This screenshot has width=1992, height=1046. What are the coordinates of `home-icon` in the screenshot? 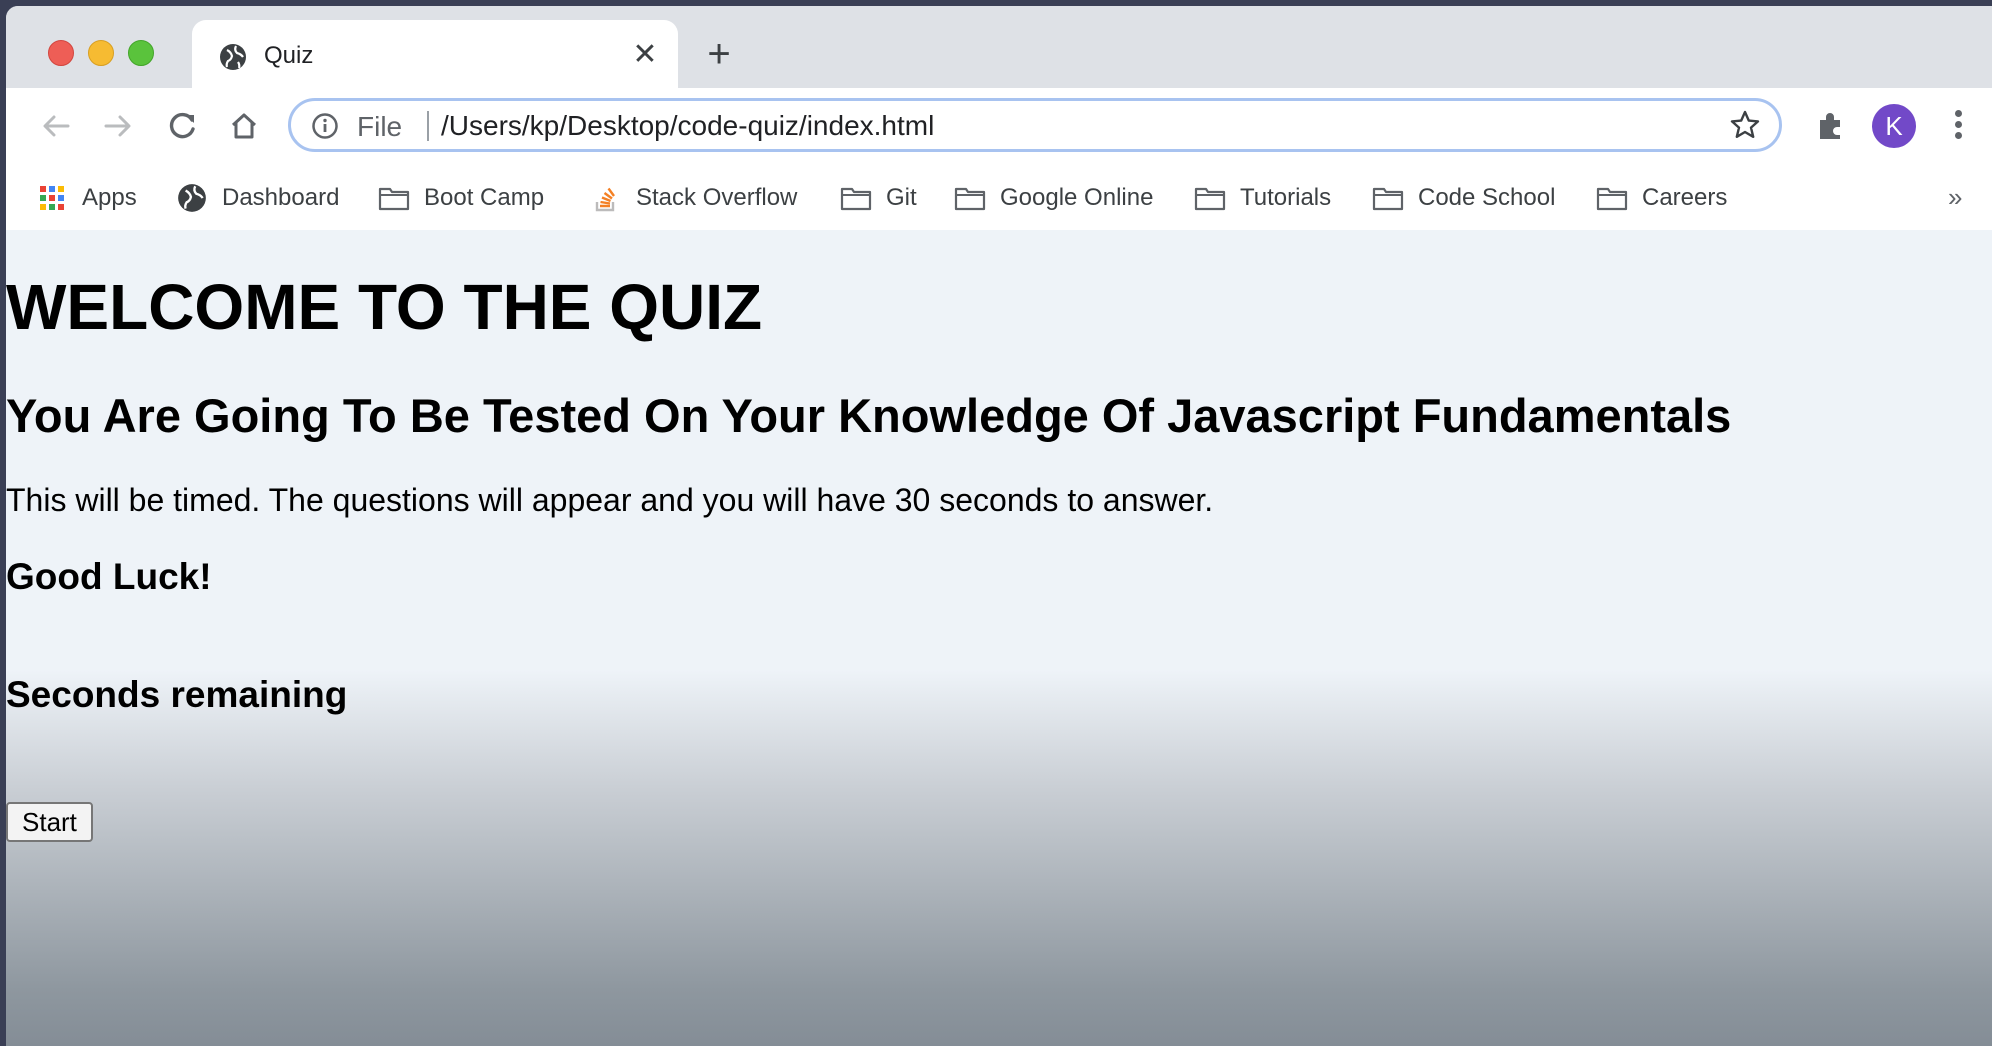 It's located at (244, 126).